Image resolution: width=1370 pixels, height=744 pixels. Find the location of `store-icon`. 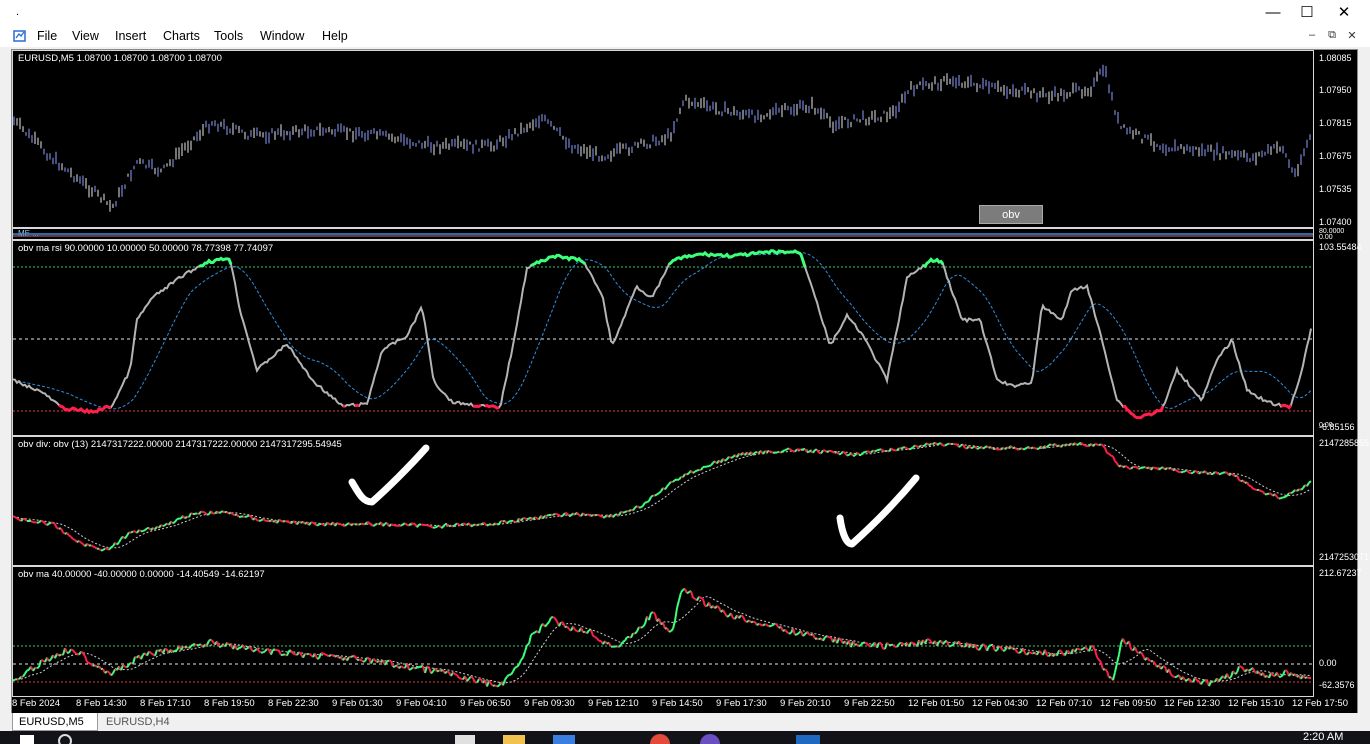

store-icon is located at coordinates (564, 739).